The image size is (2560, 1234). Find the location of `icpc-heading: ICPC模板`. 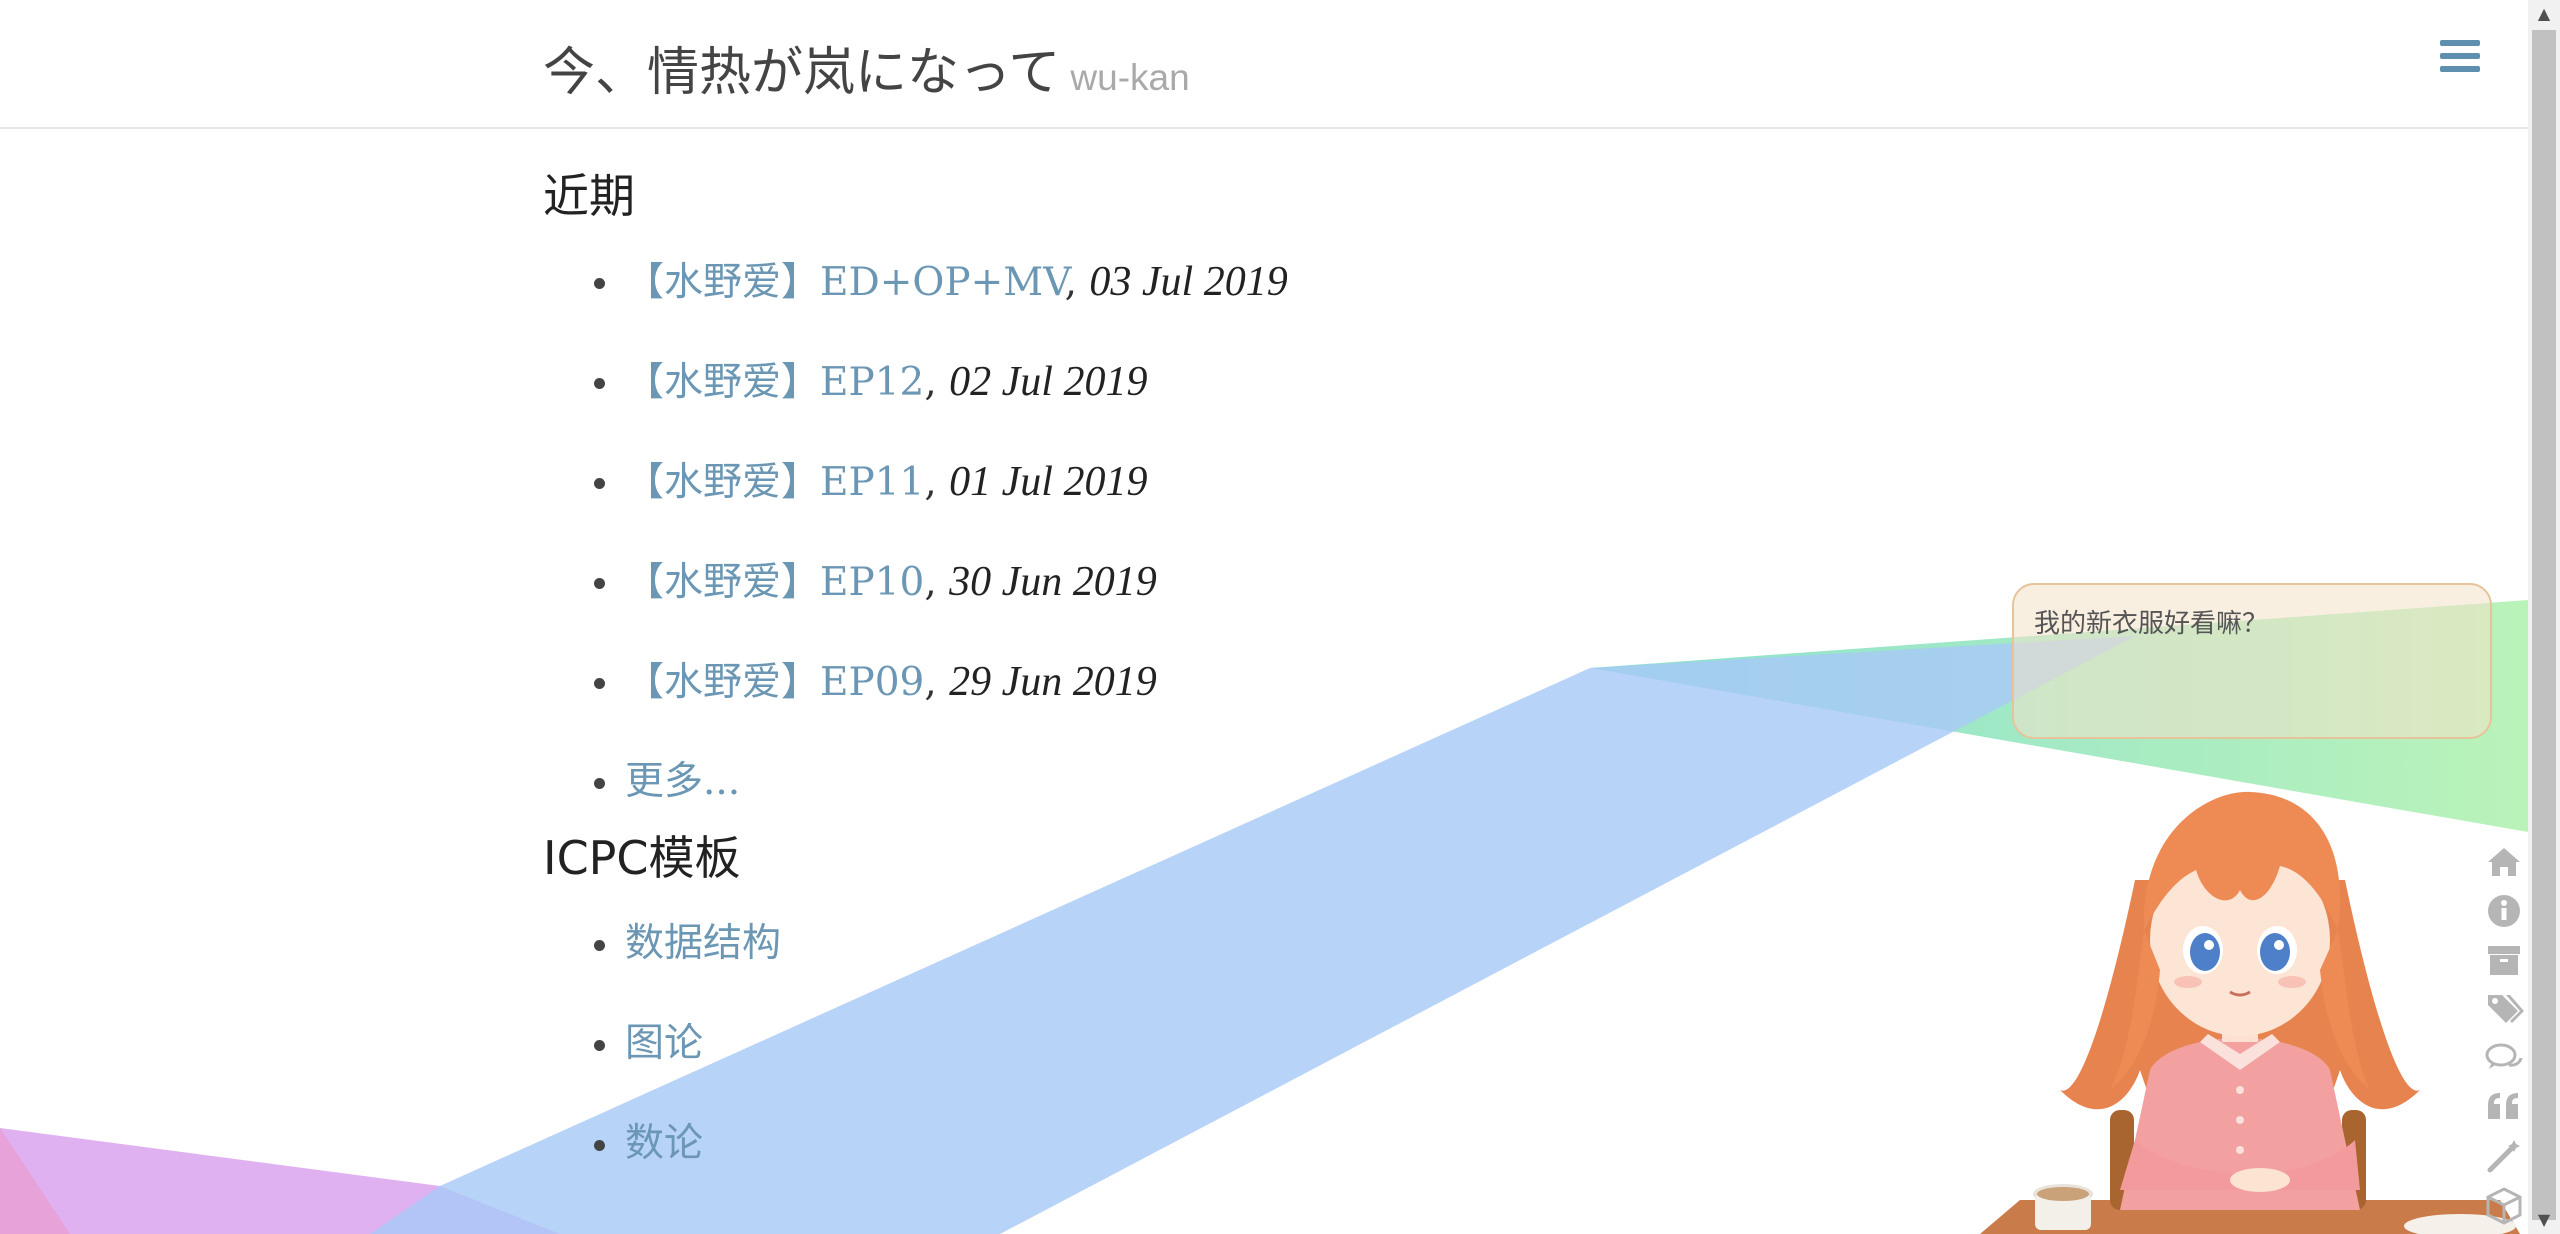

icpc-heading: ICPC模板 is located at coordinates (642, 858).